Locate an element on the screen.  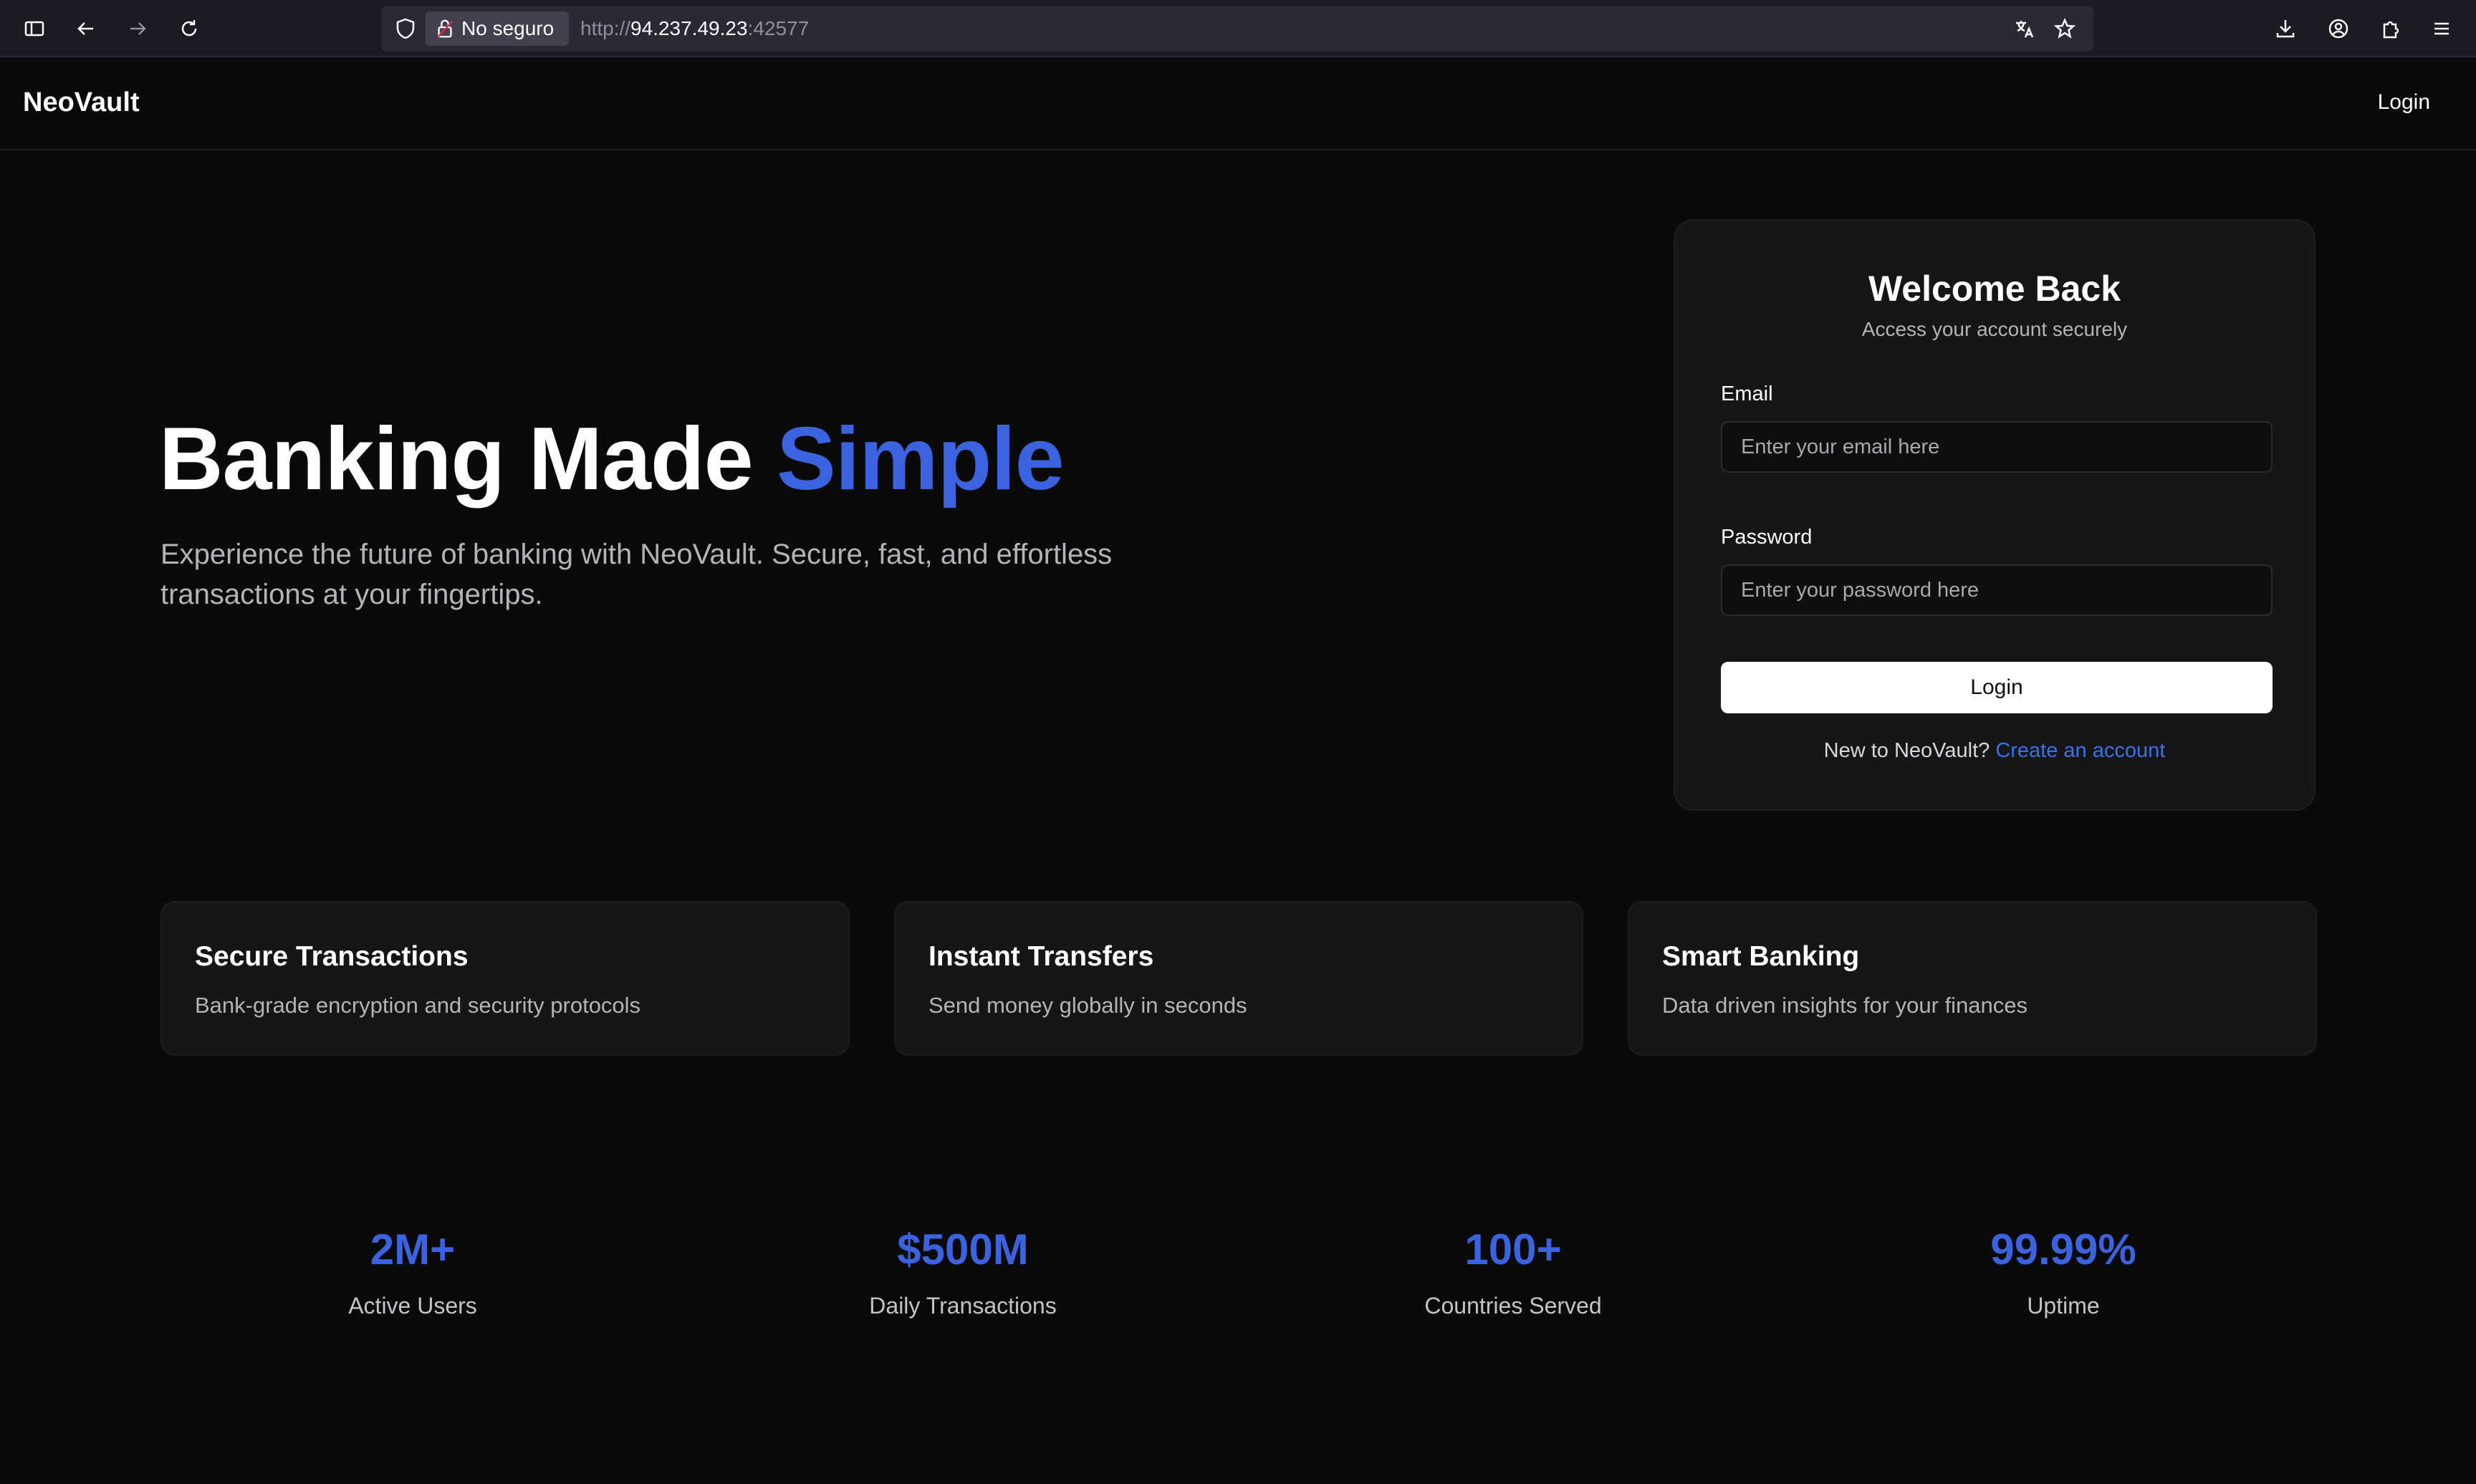
feature-title: Secure Transactions is located at coordinates (332, 956).